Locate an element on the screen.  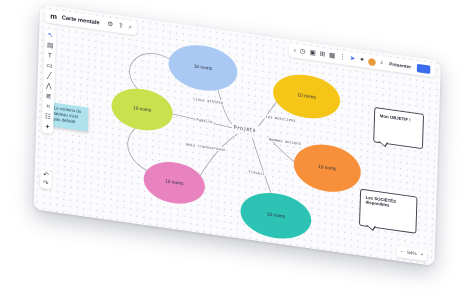
undo-redo-bar: ↶ ↷ is located at coordinates (45, 179).